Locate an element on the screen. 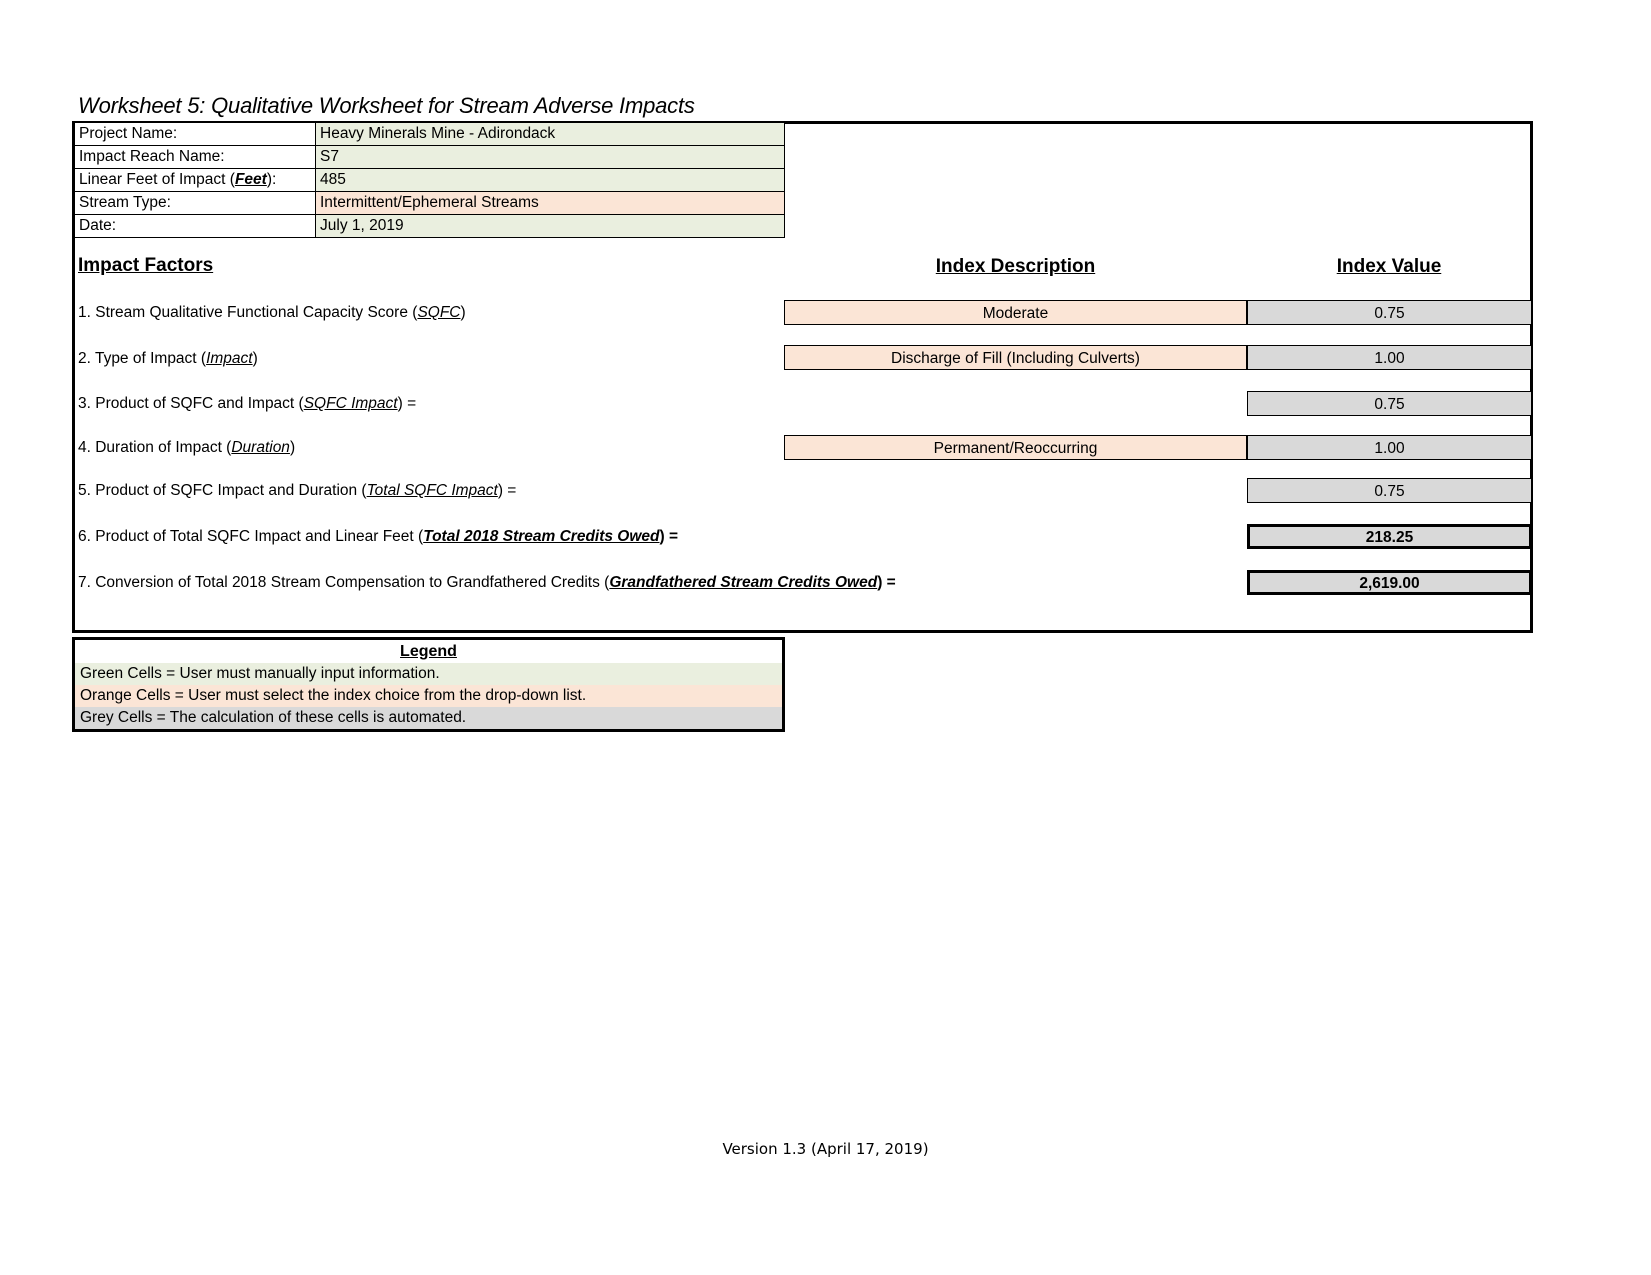  factor-1-value-cell: 0.75 is located at coordinates (1389, 312).